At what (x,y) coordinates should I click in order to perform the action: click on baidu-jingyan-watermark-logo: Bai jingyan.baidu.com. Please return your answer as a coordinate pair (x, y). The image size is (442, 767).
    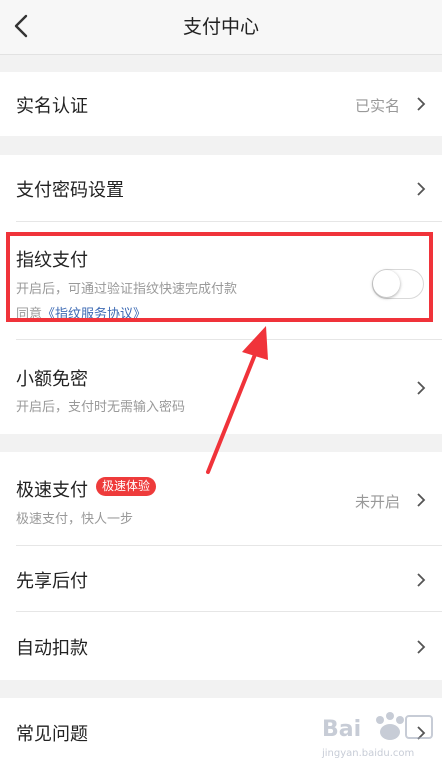
    Looking at the image, I should click on (377, 735).